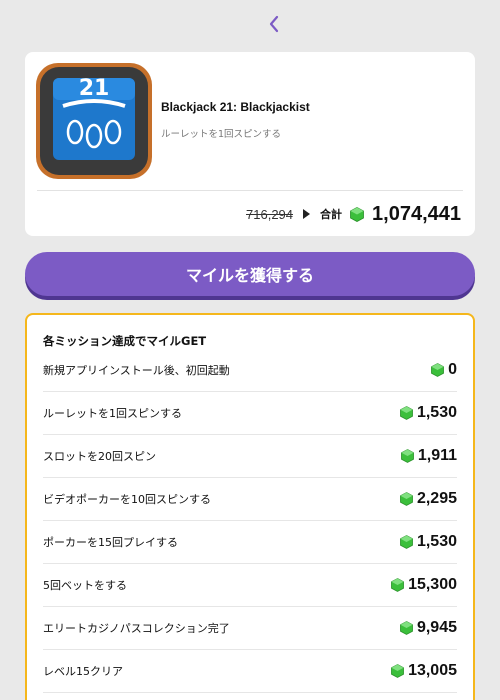  Describe the element at coordinates (235, 107) in the screenshot. I see `app-title: Blackjack 21: Blackjackist` at that location.